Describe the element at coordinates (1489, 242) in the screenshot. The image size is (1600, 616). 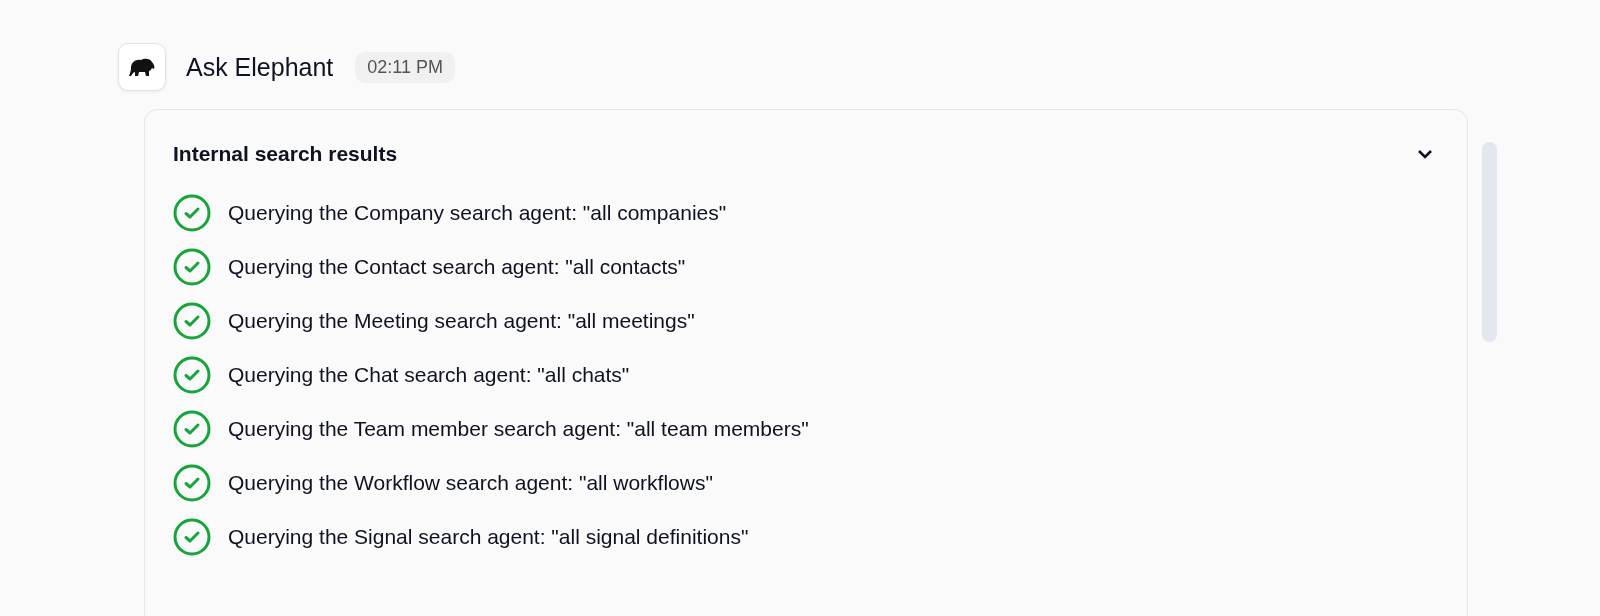
I see `scrollbar-thumb` at that location.